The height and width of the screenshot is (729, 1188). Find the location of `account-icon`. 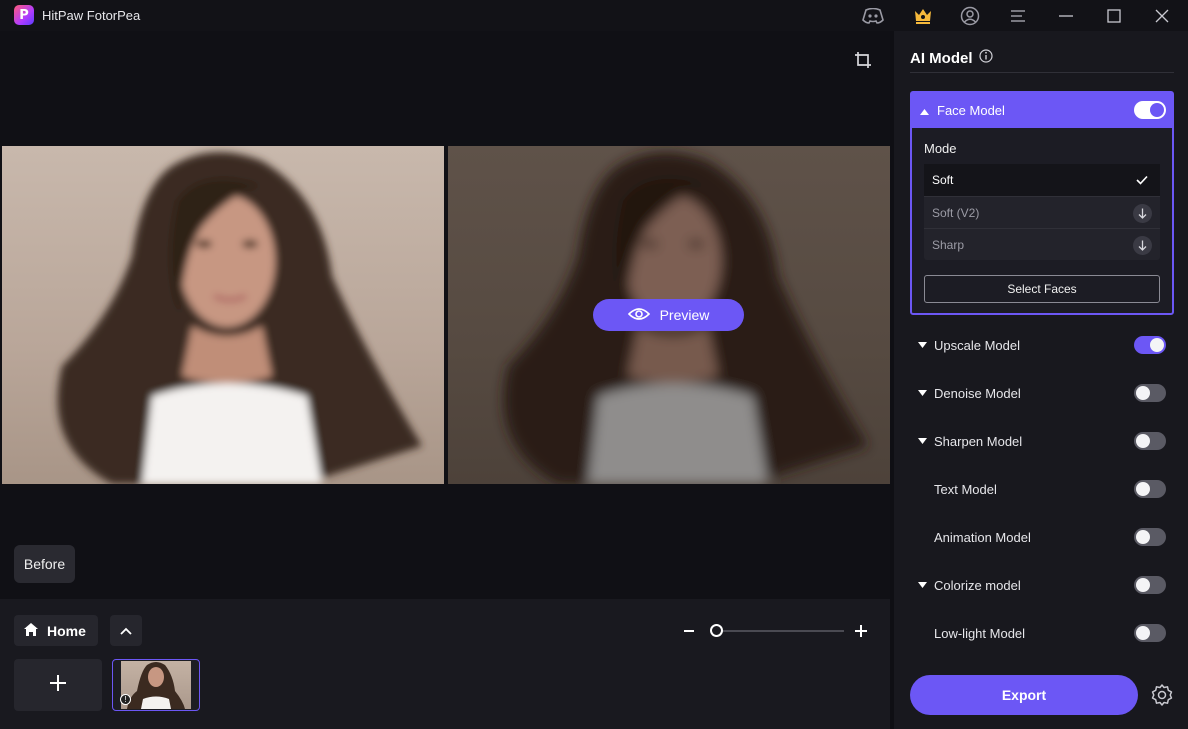

account-icon is located at coordinates (970, 16).